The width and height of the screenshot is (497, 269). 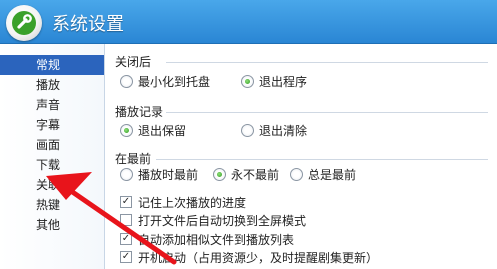 I want to click on radio-label: 总是最前, so click(x=332, y=174).